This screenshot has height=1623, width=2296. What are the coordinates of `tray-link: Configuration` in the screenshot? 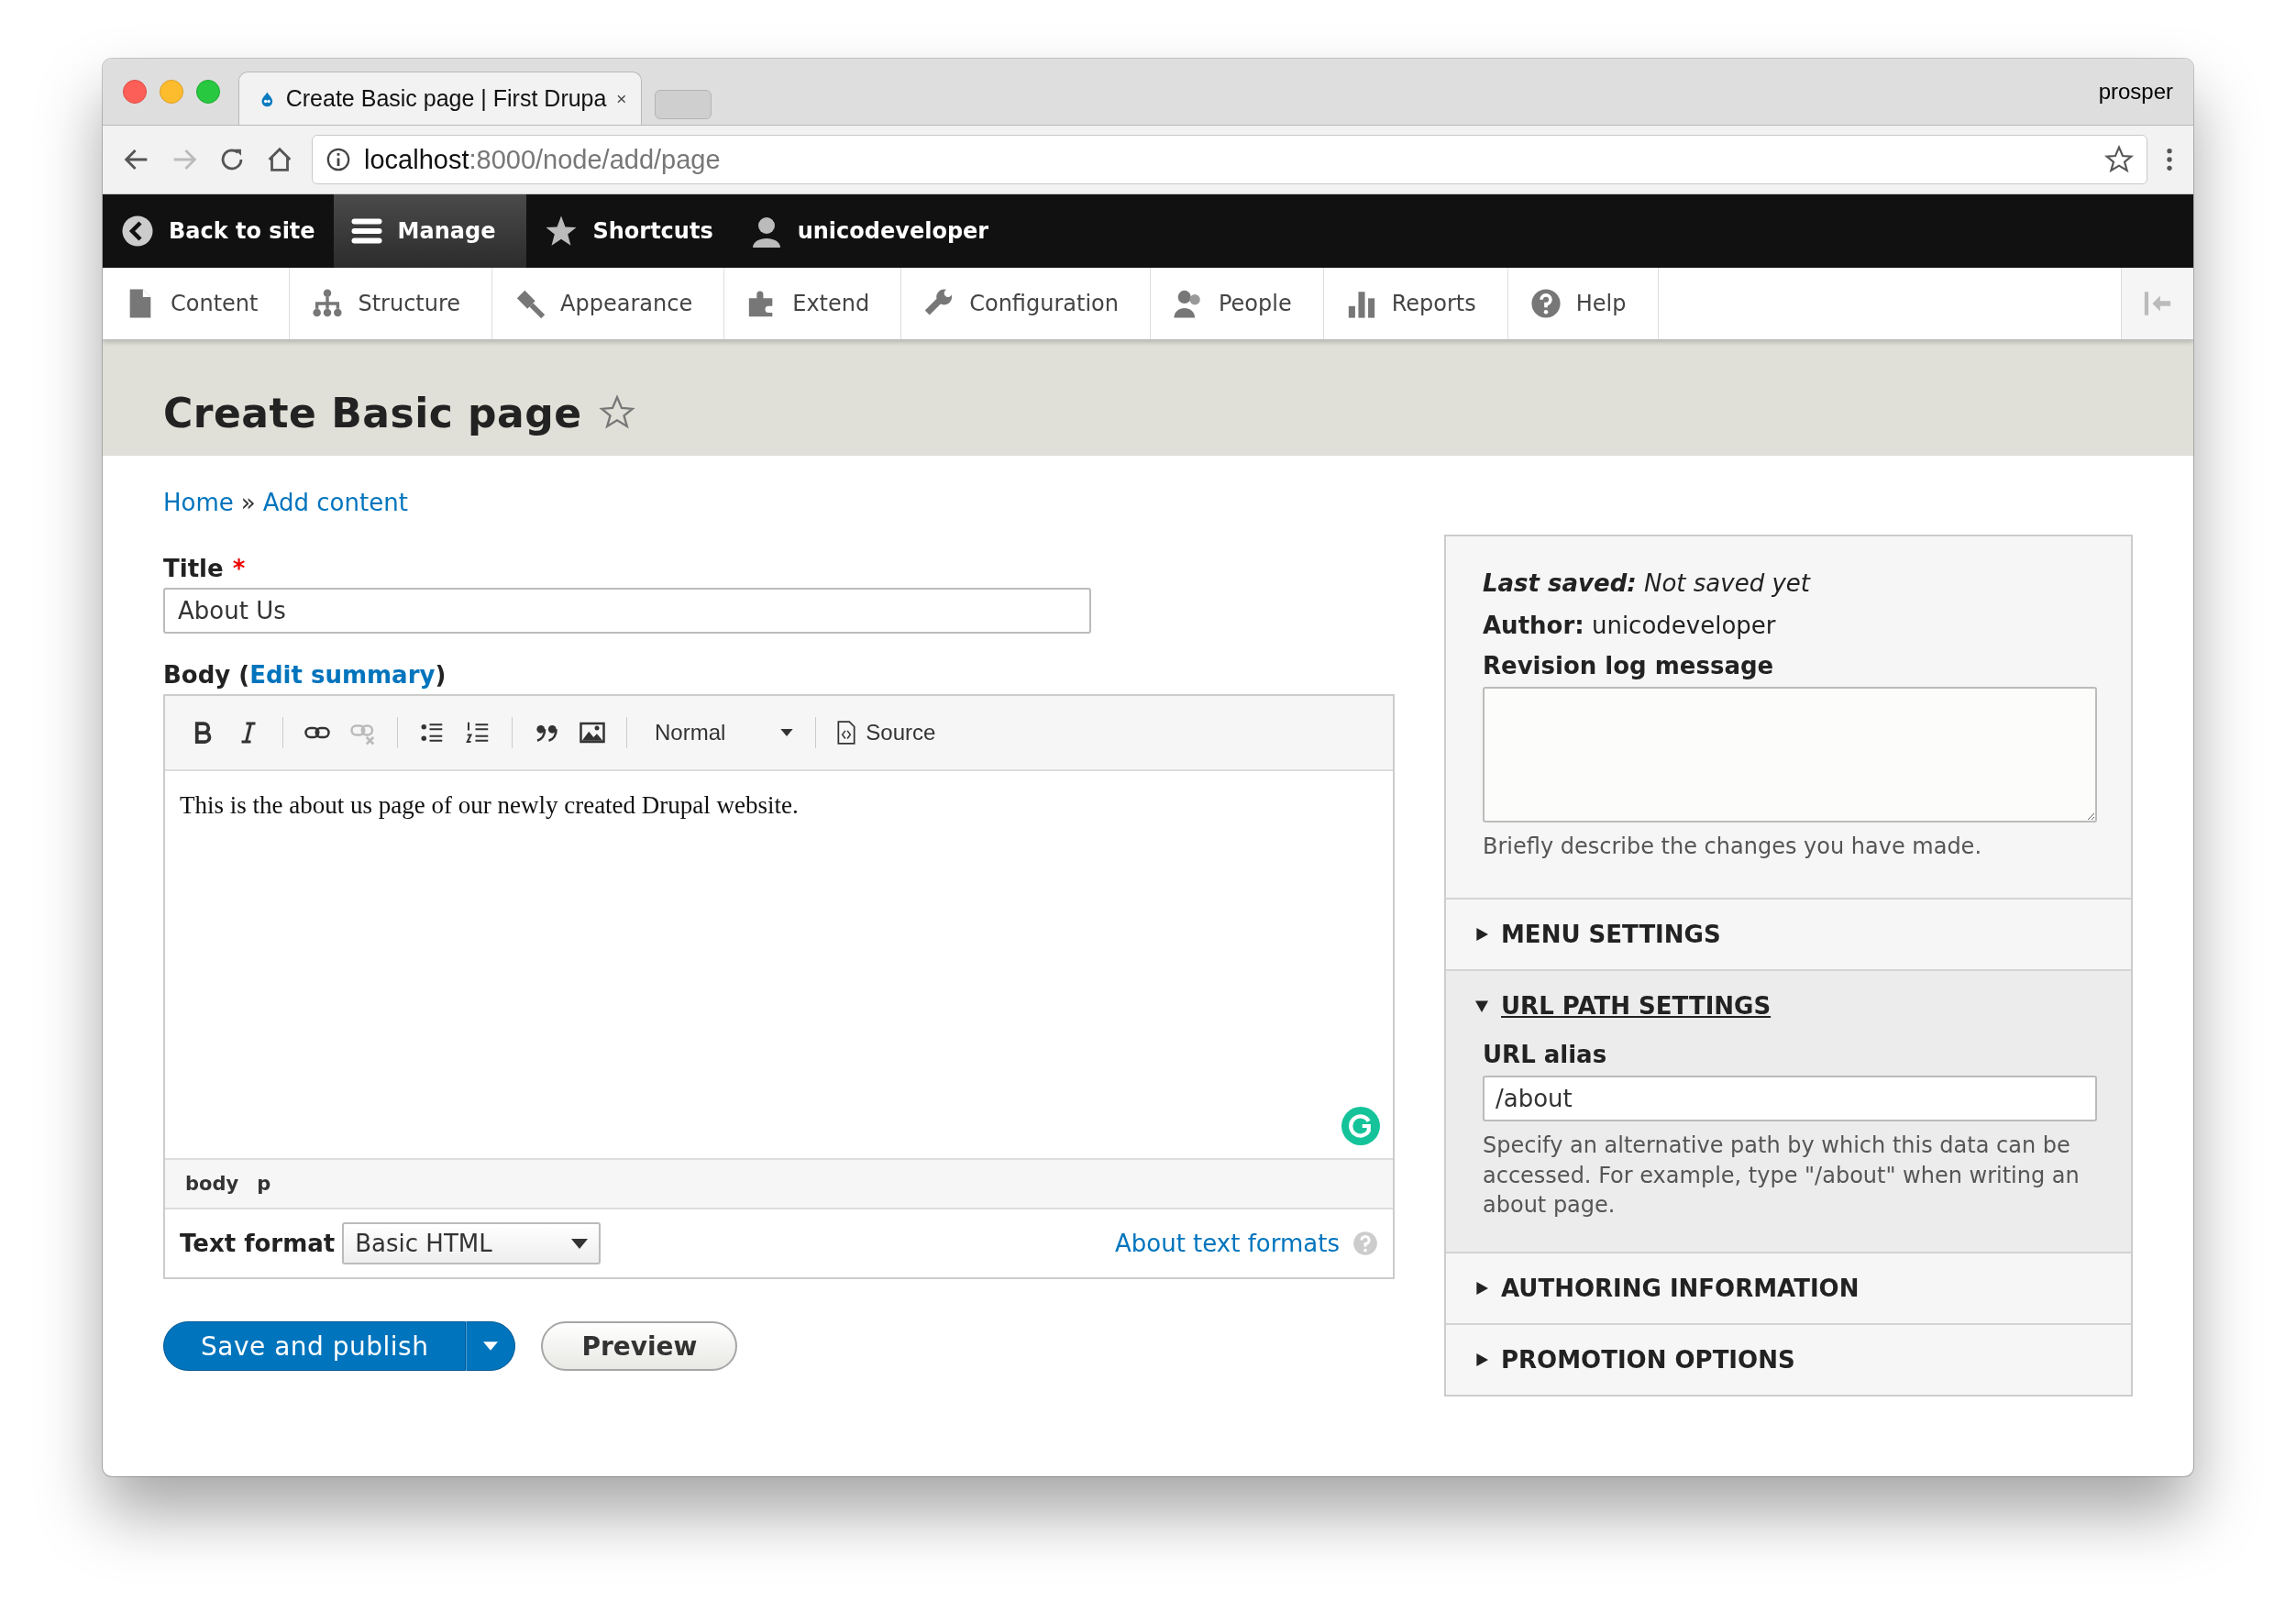 It's located at (1026, 303).